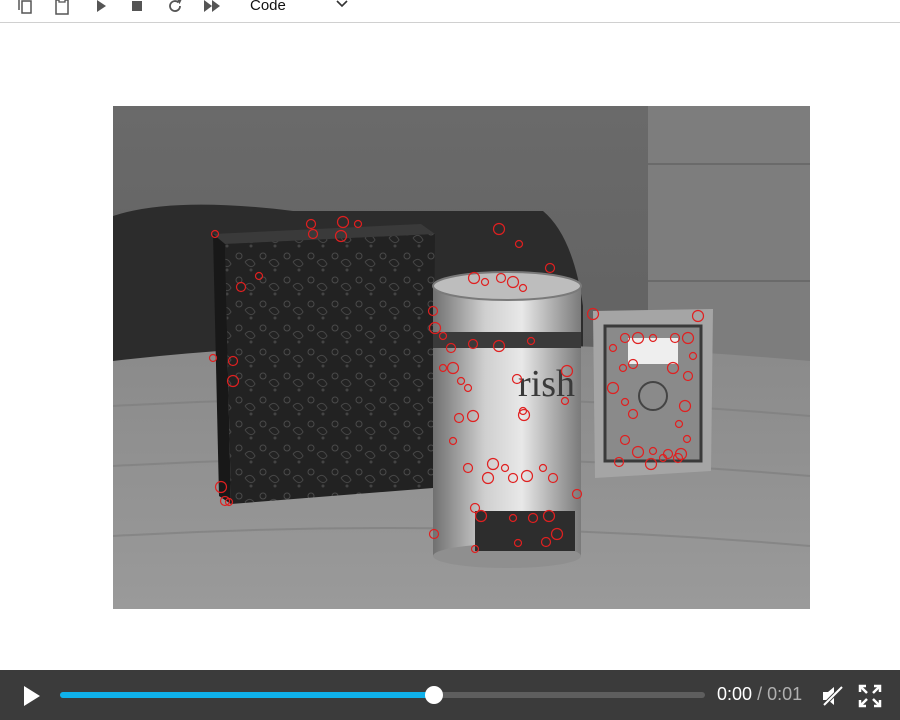 This screenshot has width=900, height=720. Describe the element at coordinates (434, 695) in the screenshot. I see `video-seek-thumb` at that location.